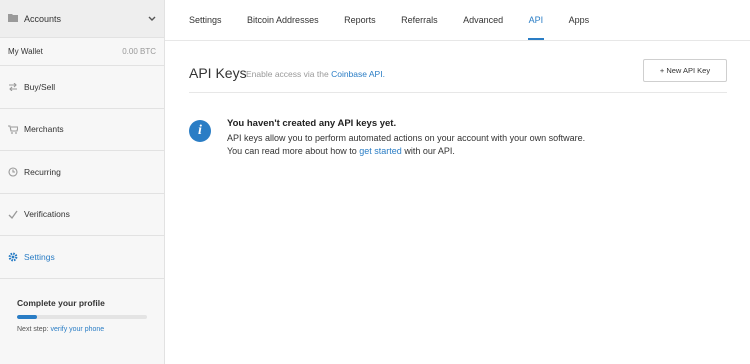 The image size is (750, 364). Describe the element at coordinates (429, 151) in the screenshot. I see `line2-suffix: with our API.` at that location.